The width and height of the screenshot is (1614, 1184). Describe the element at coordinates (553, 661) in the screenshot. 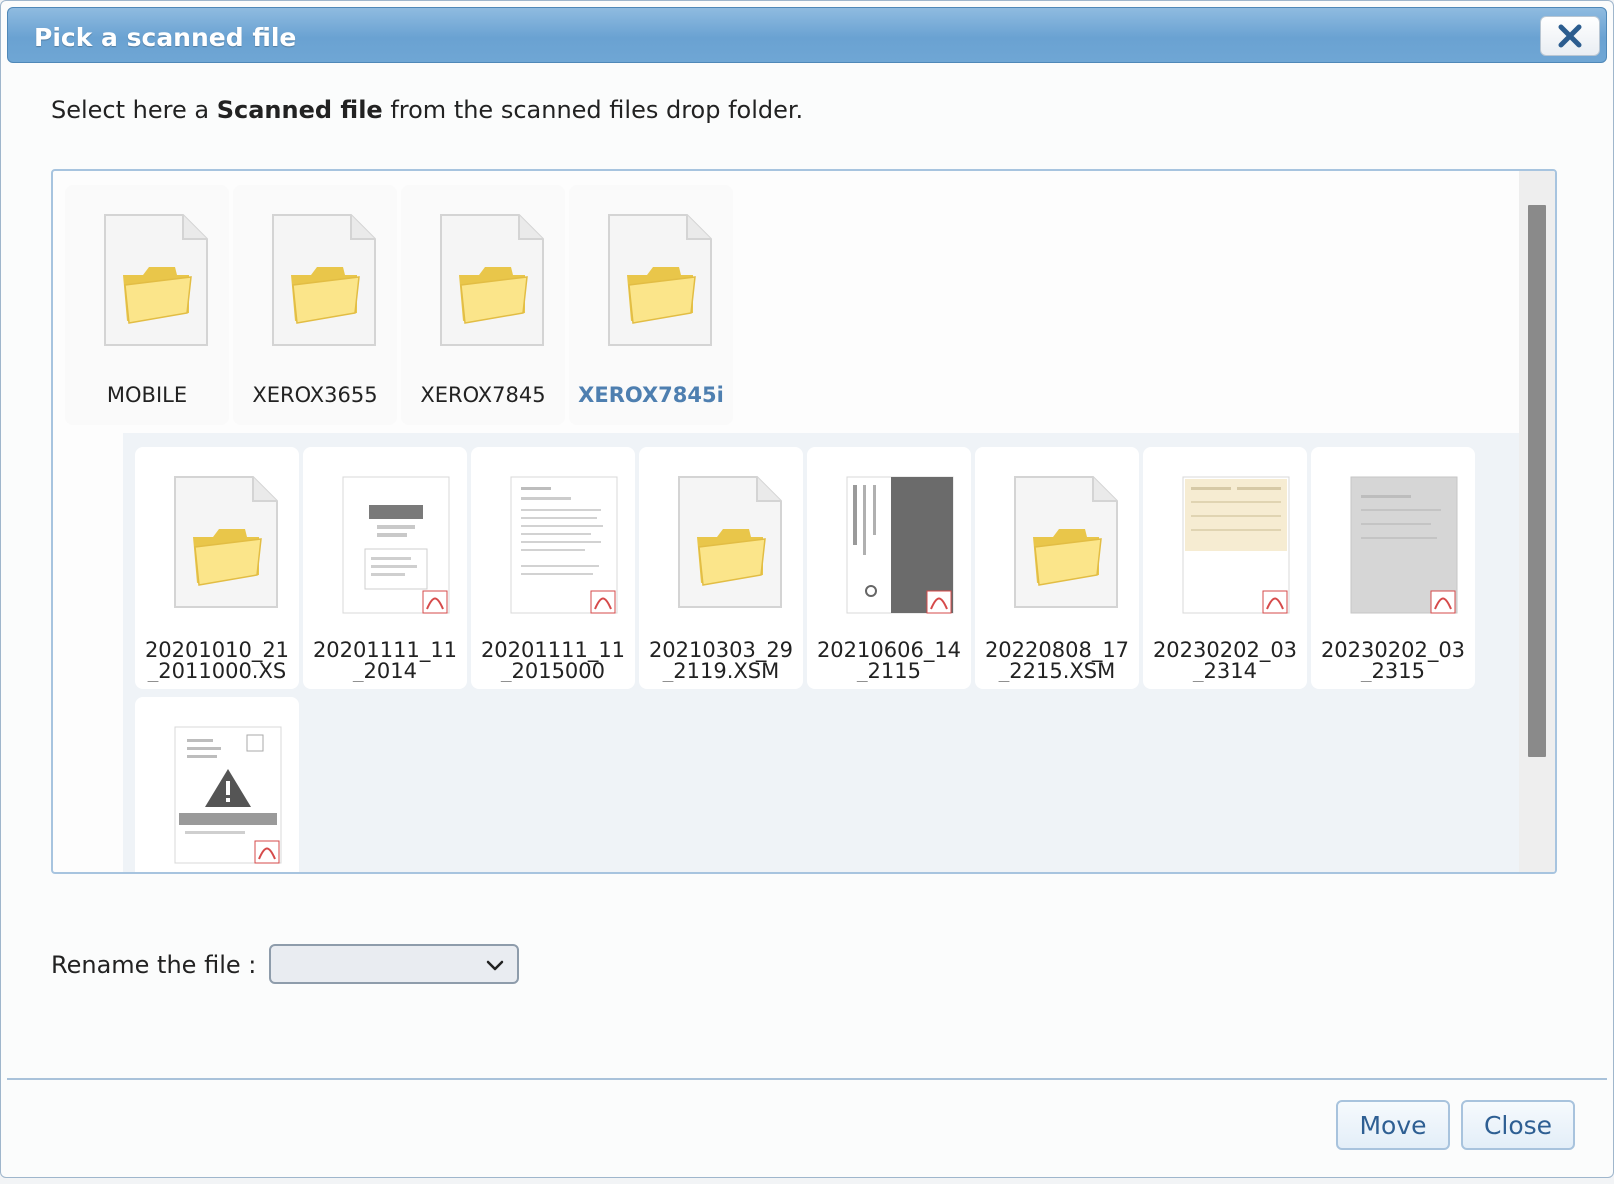

I see `file-label: 20201111_11_2015000` at that location.